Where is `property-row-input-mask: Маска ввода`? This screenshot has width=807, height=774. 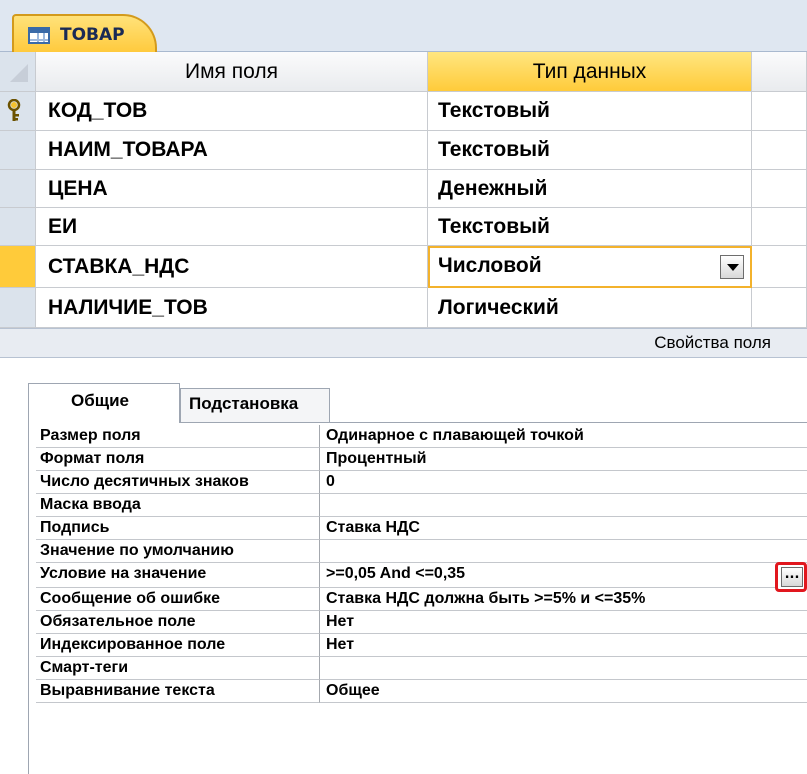
property-row-input-mask: Маска ввода is located at coordinates (421, 505).